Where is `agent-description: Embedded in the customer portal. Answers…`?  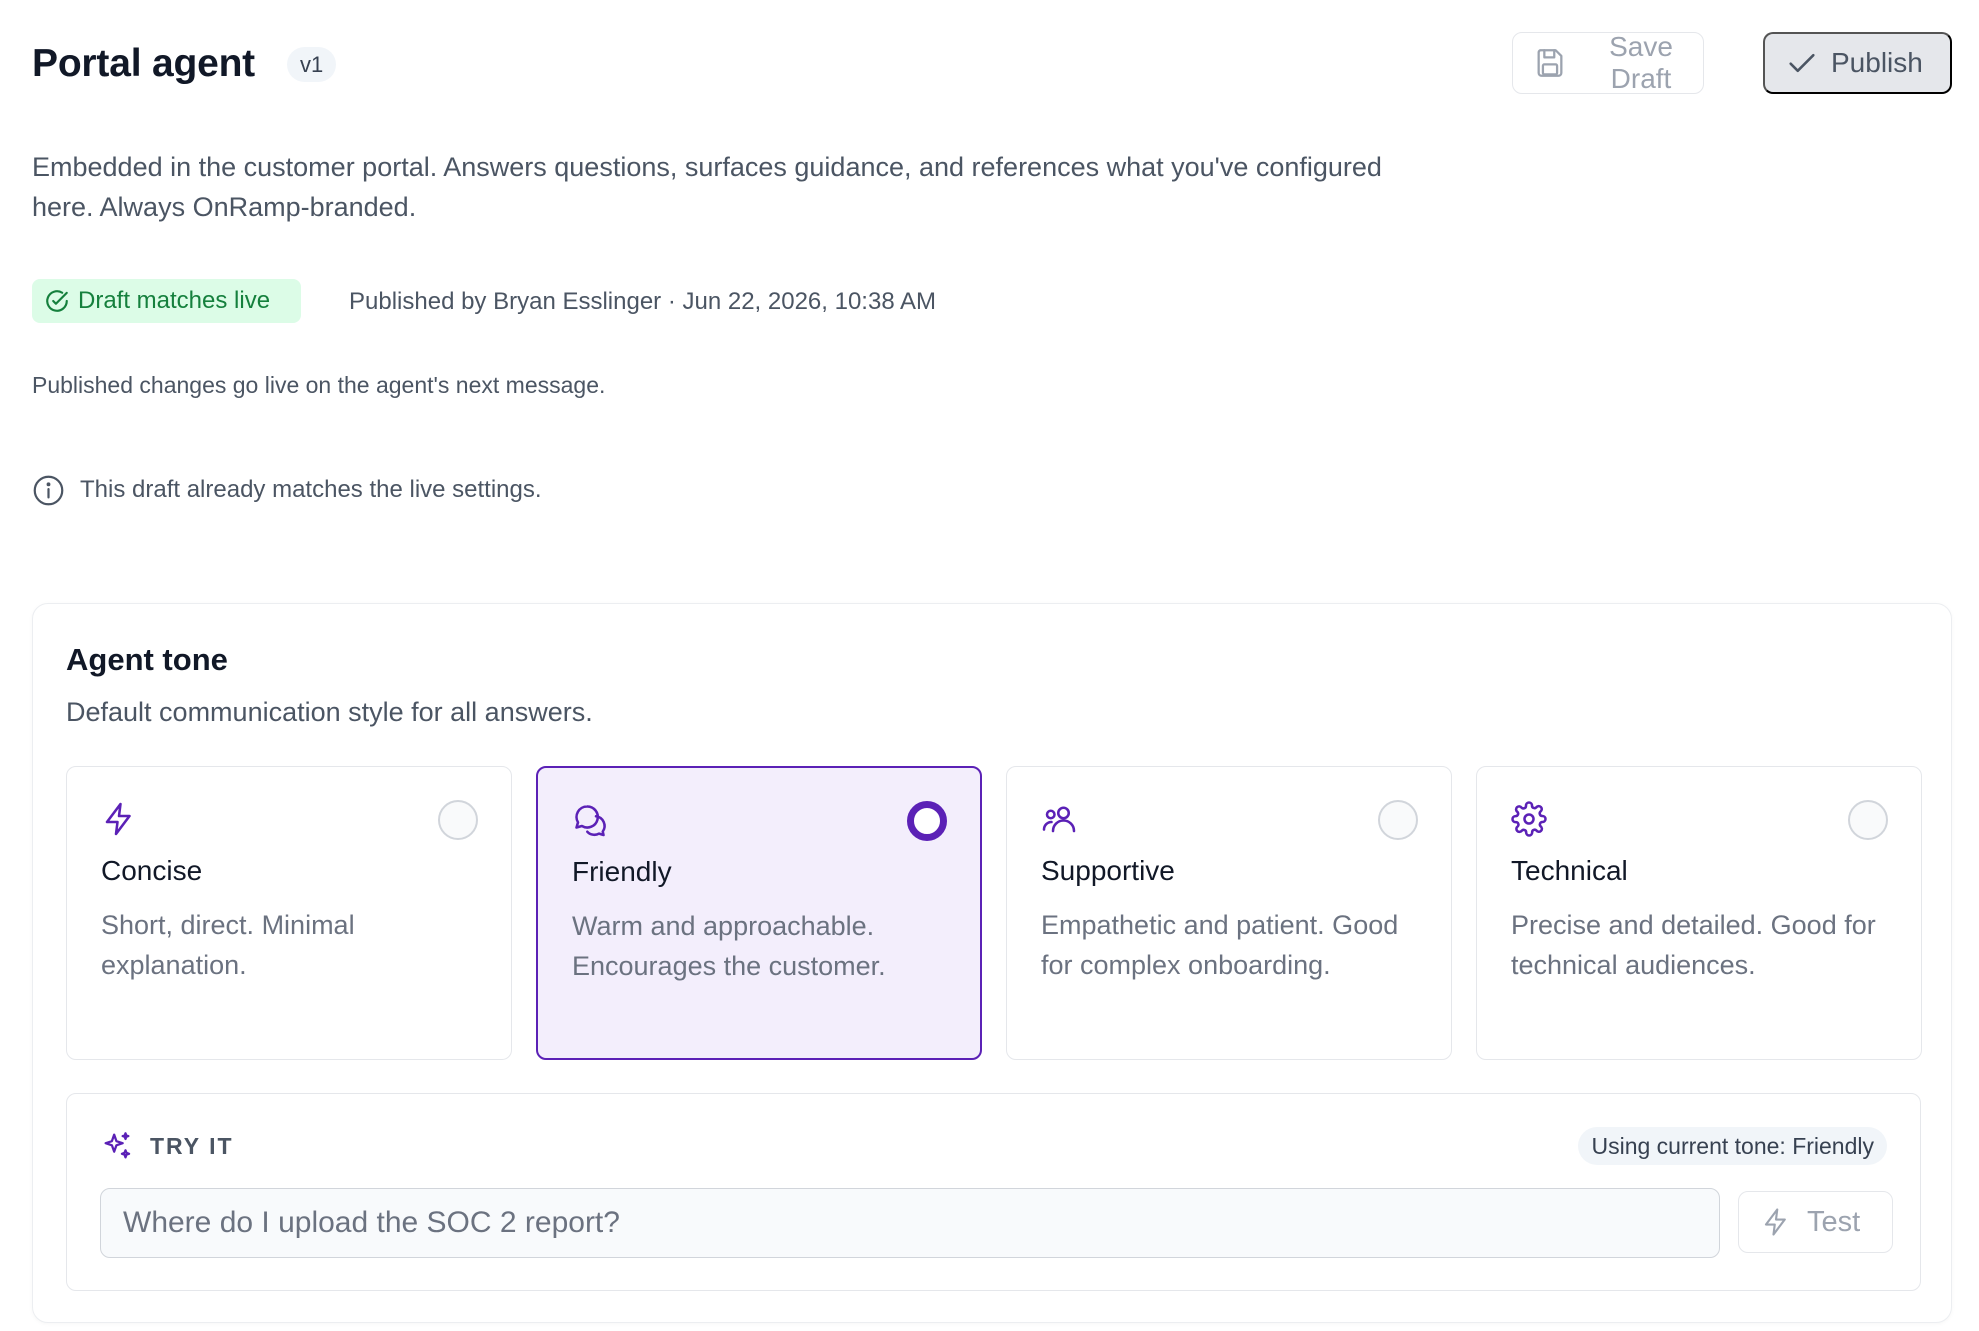 agent-description: Embedded in the customer portal. Answers… is located at coordinates (707, 187).